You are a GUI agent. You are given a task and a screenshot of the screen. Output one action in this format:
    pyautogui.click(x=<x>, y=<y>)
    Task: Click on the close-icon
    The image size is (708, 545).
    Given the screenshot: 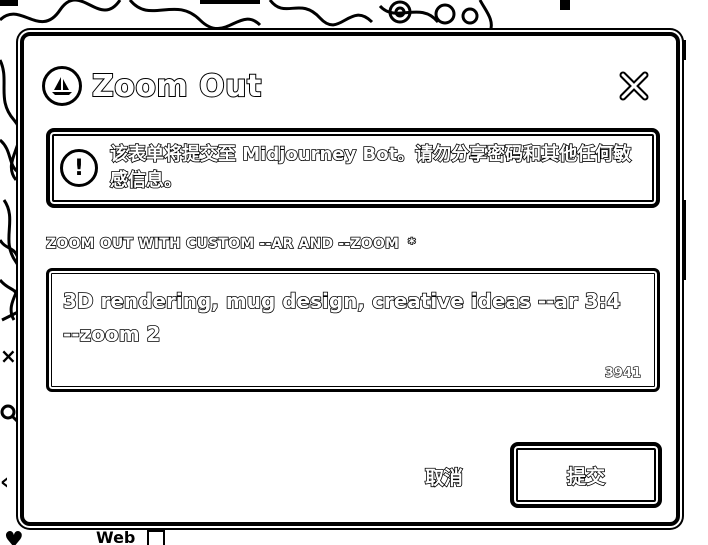 What is the action you would take?
    pyautogui.click(x=634, y=86)
    